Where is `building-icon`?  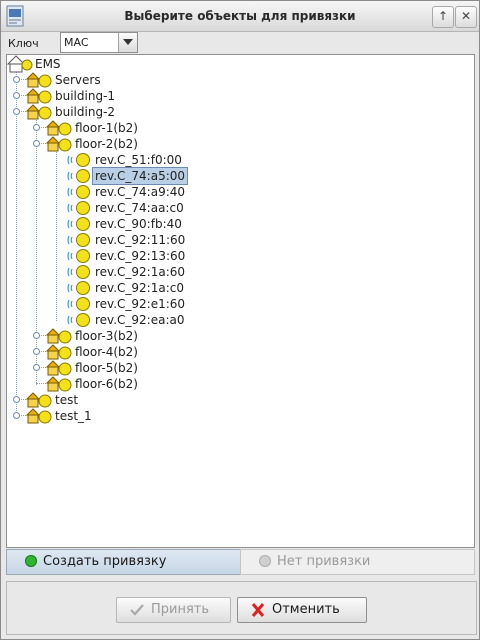
building-icon is located at coordinates (38, 416).